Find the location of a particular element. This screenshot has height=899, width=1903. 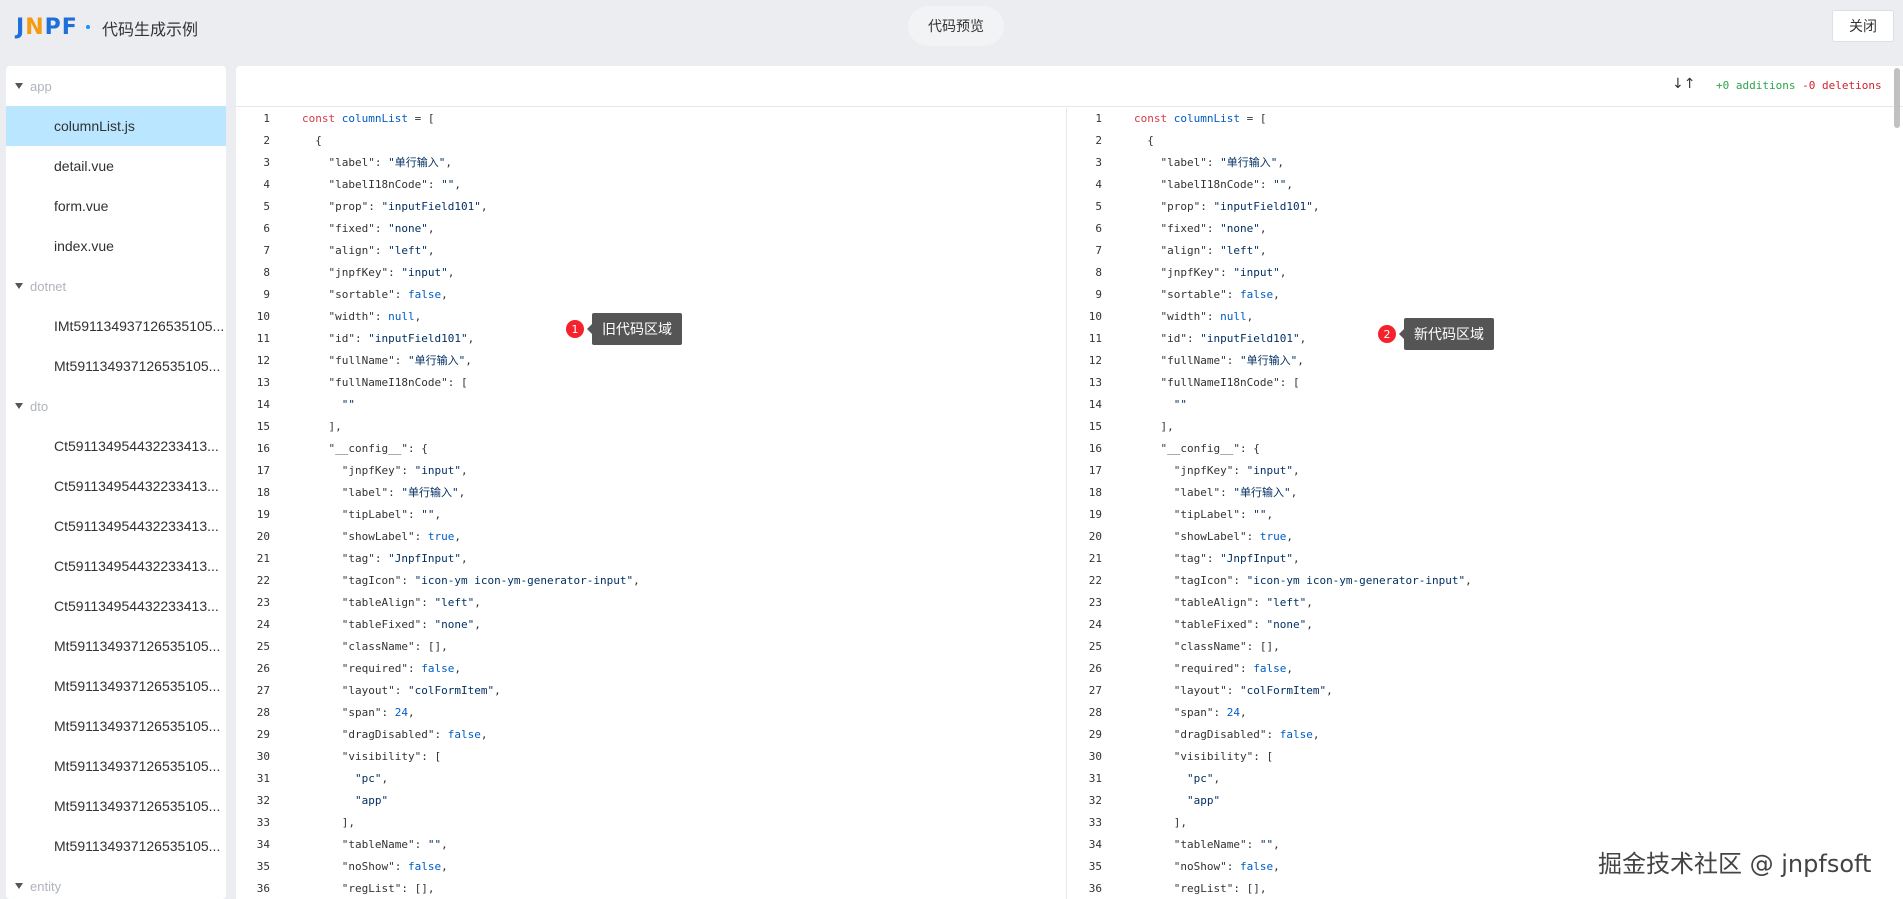

new-code-line: 7 "align": "left", is located at coordinates (1478, 251).